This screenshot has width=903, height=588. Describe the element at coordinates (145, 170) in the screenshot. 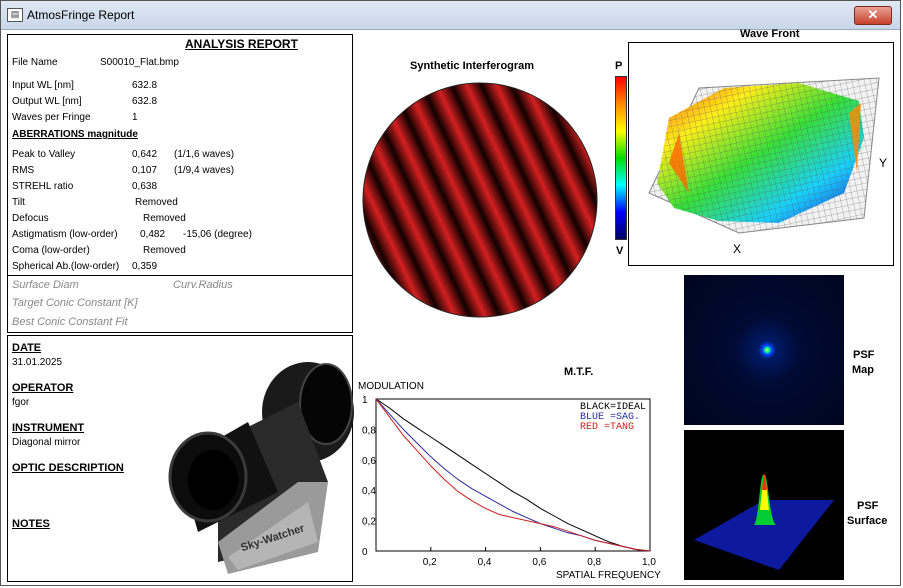

I see `aberration-value: 0,107` at that location.